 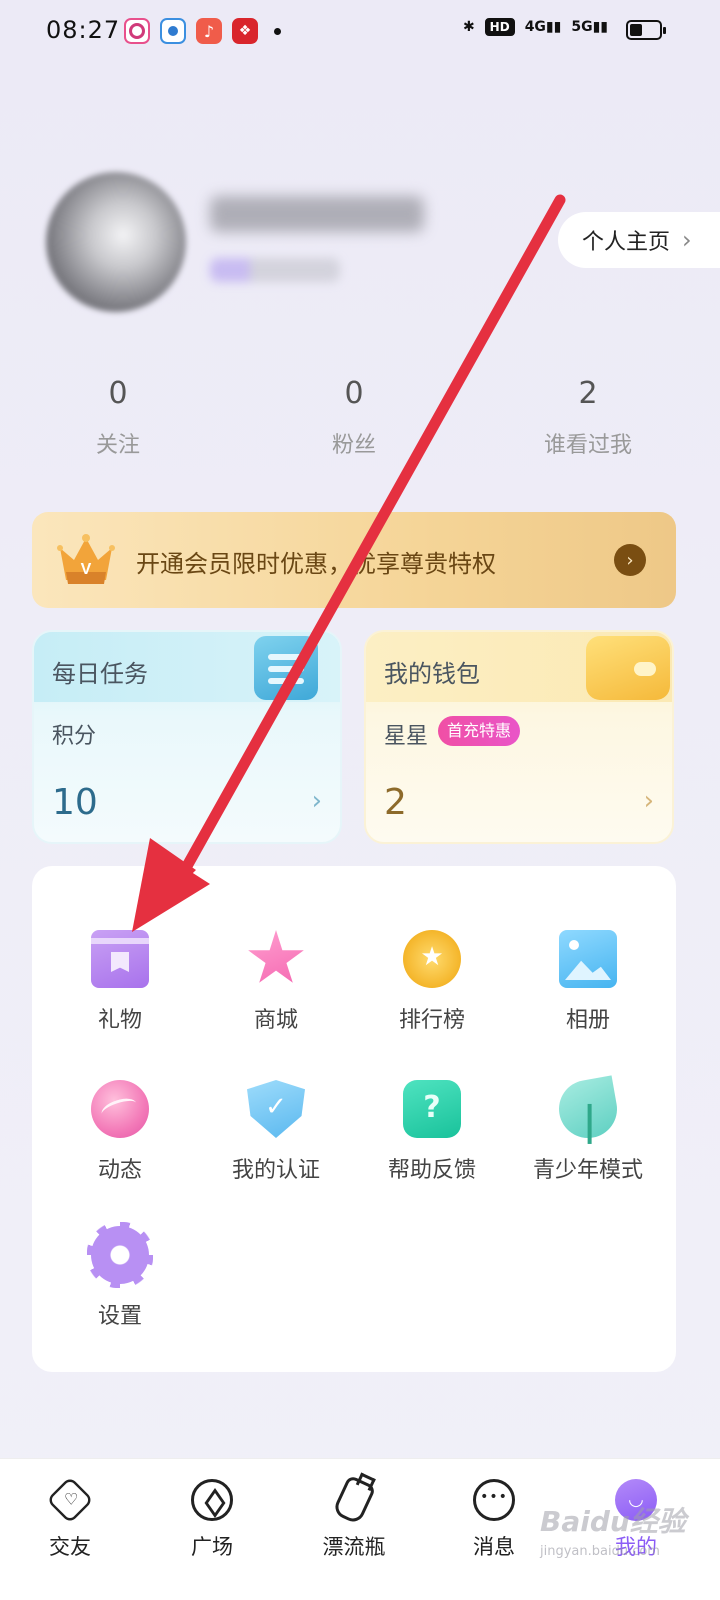 What do you see at coordinates (70, 1500) in the screenshot?
I see `heart-tab-icon` at bounding box center [70, 1500].